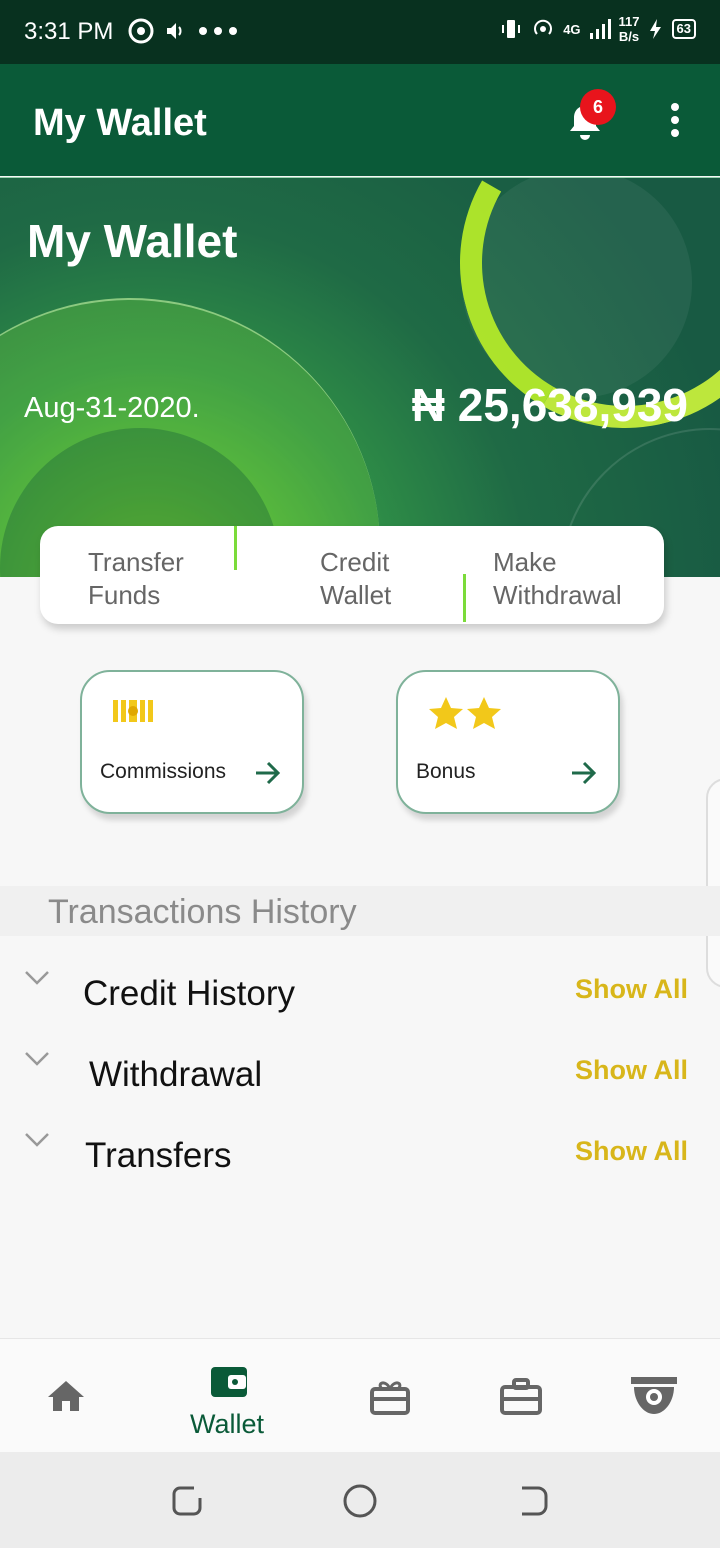  Describe the element at coordinates (229, 1381) in the screenshot. I see `wallet-icon` at that location.